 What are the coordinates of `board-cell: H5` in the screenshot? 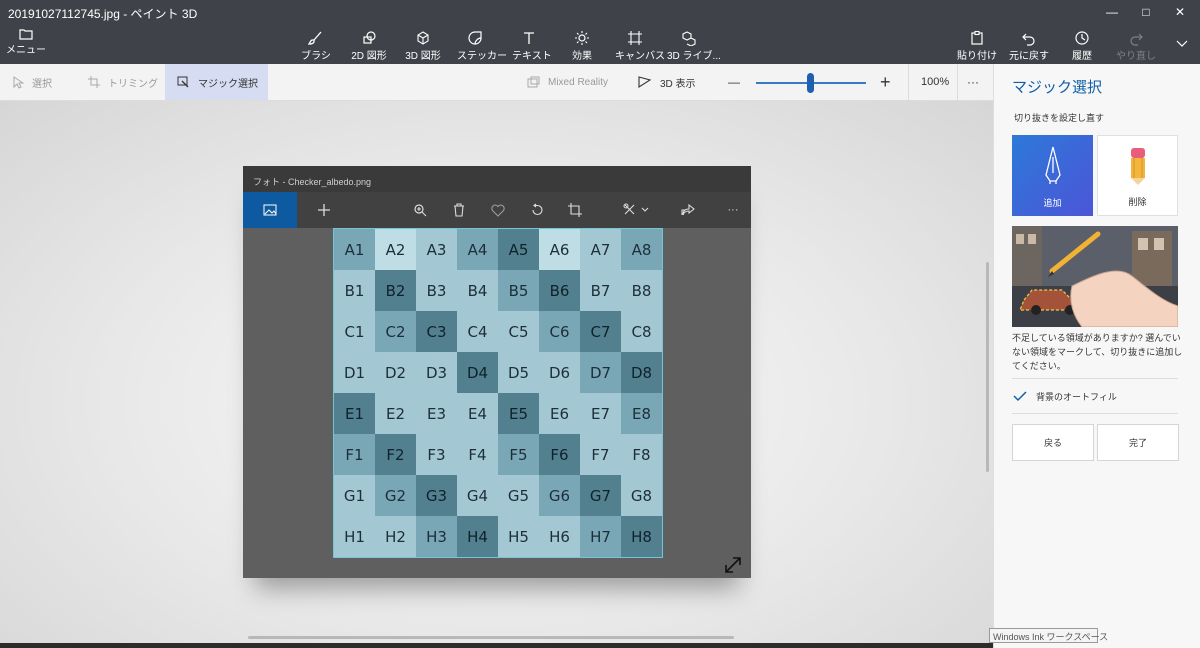 It's located at (518, 536).